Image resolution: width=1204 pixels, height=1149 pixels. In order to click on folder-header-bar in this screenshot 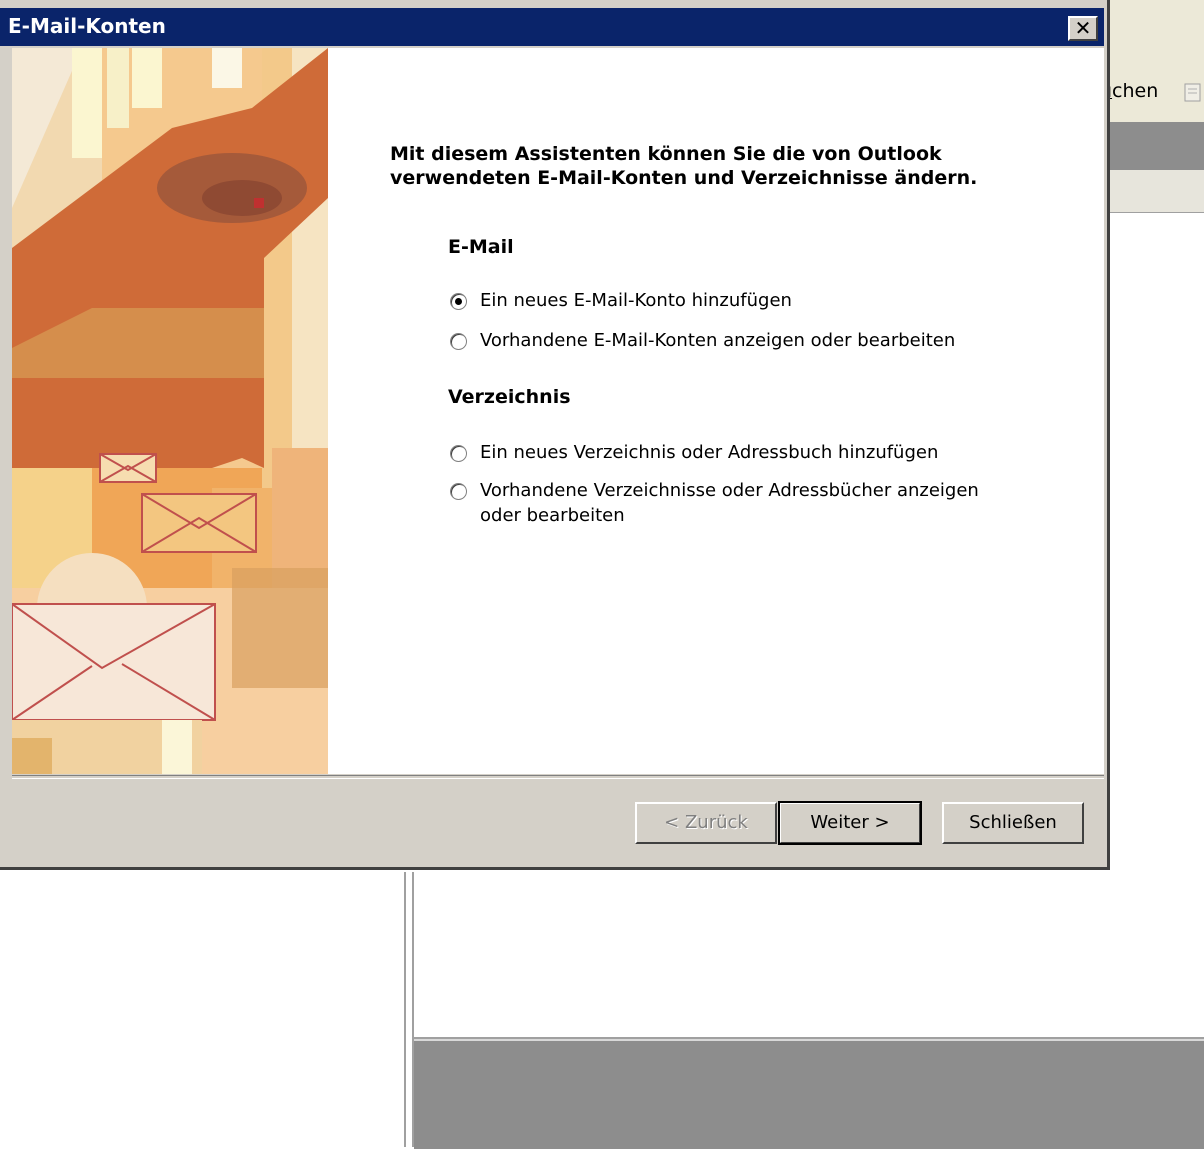, I will do `click(1157, 146)`.